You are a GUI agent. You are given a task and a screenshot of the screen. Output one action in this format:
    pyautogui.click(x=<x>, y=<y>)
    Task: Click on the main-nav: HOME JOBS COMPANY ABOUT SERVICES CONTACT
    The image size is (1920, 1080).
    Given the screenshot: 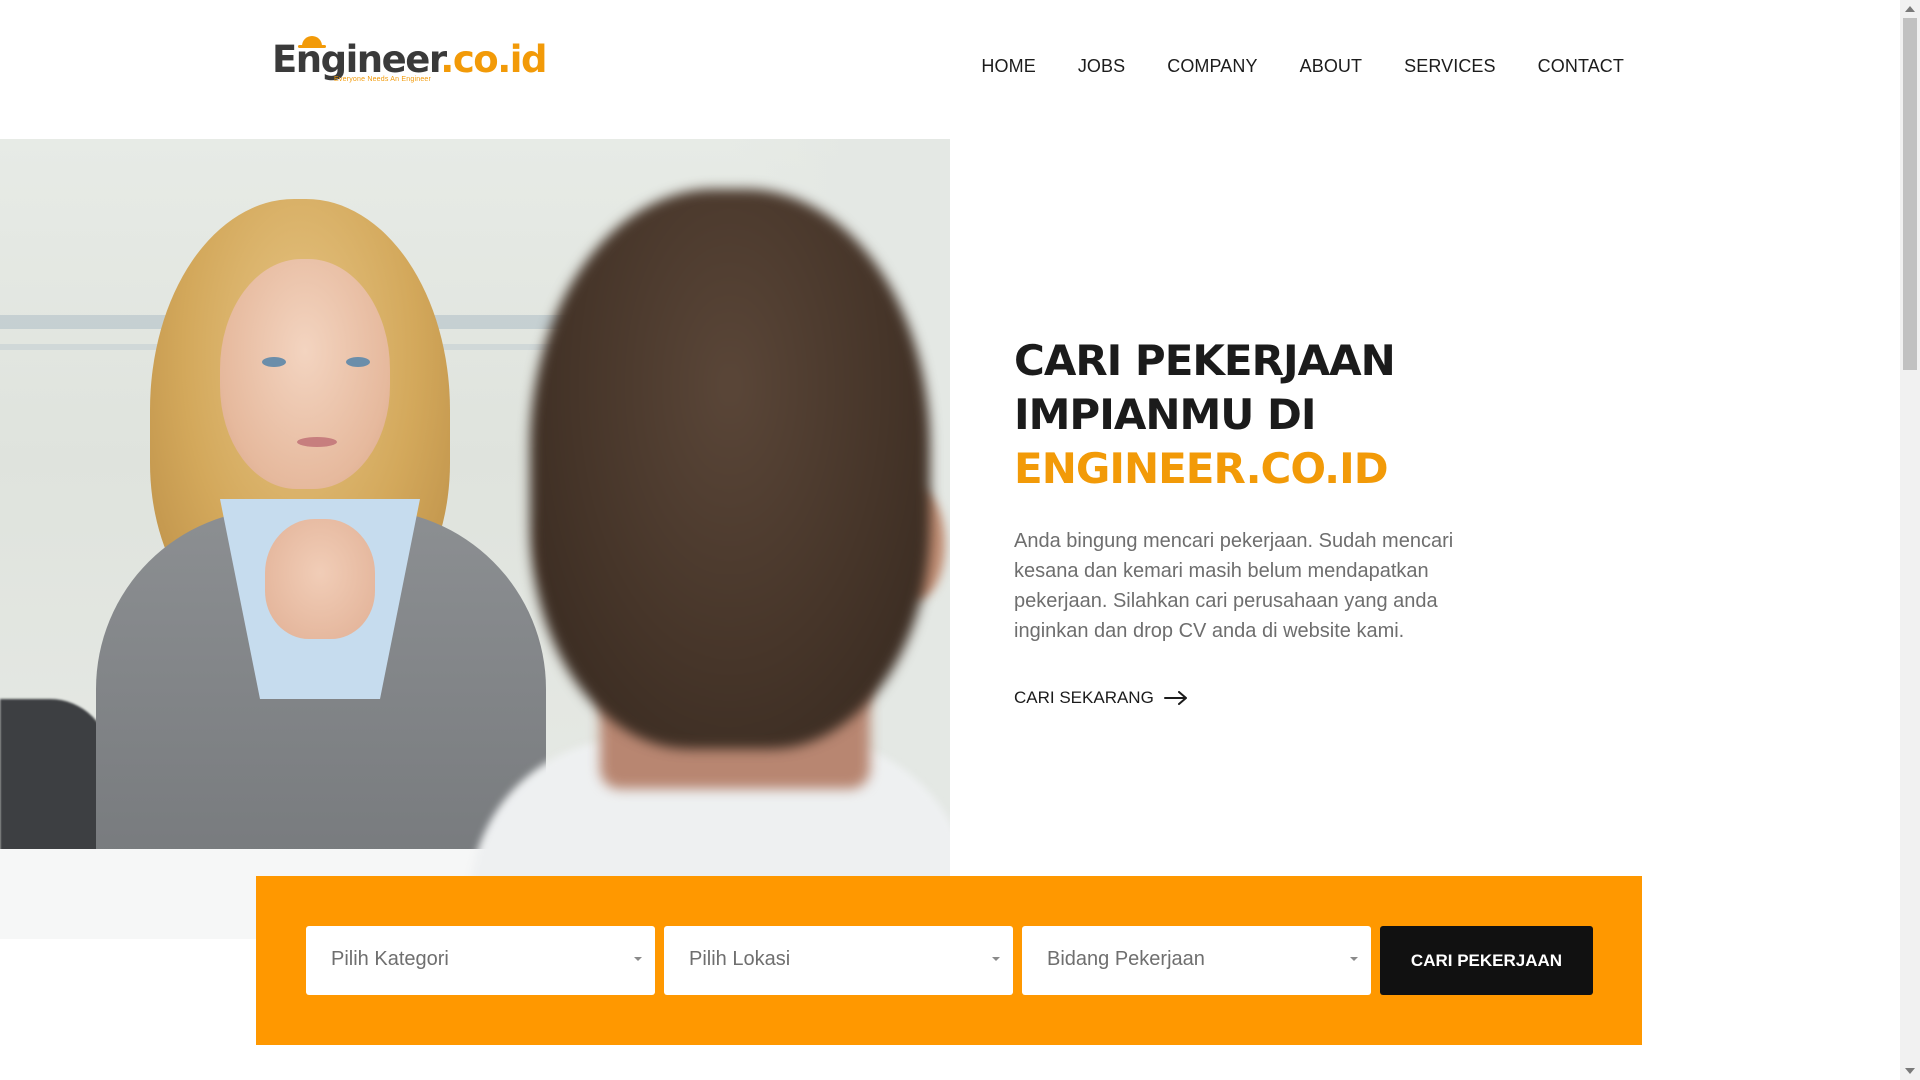 What is the action you would take?
    pyautogui.click(x=1302, y=66)
    